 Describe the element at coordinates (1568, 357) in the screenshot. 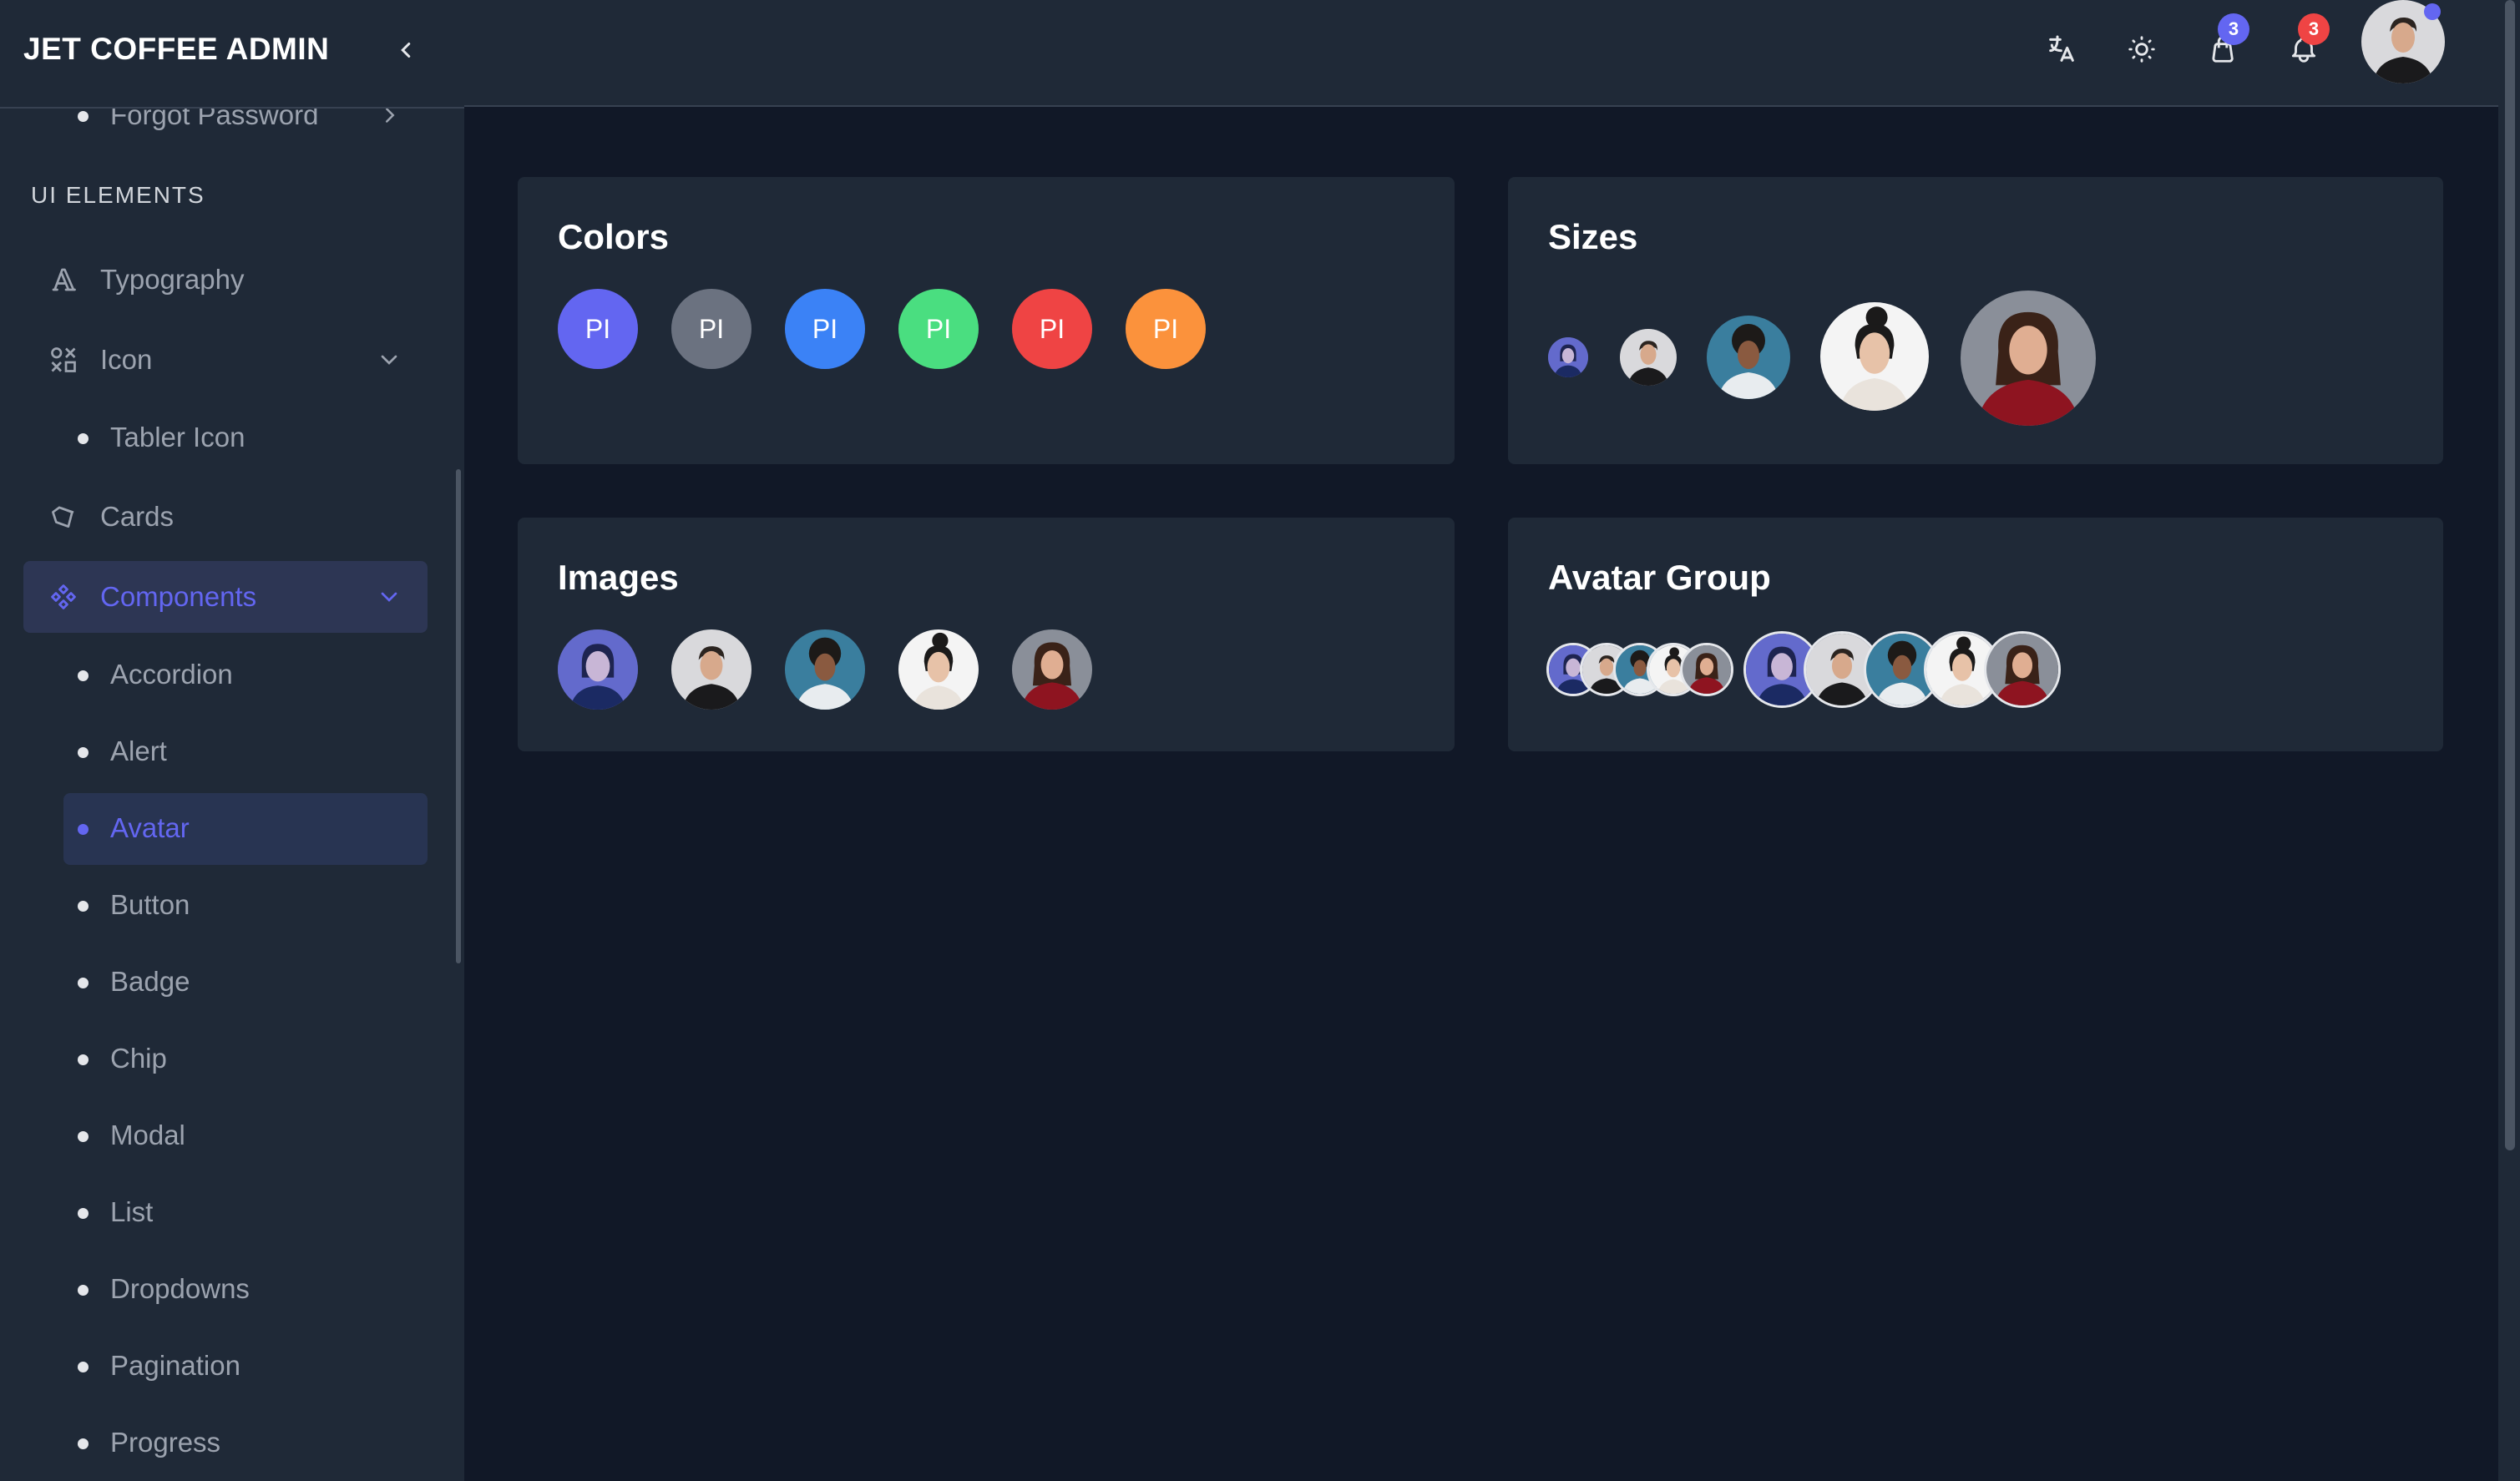

I see `avatar-xs` at that location.